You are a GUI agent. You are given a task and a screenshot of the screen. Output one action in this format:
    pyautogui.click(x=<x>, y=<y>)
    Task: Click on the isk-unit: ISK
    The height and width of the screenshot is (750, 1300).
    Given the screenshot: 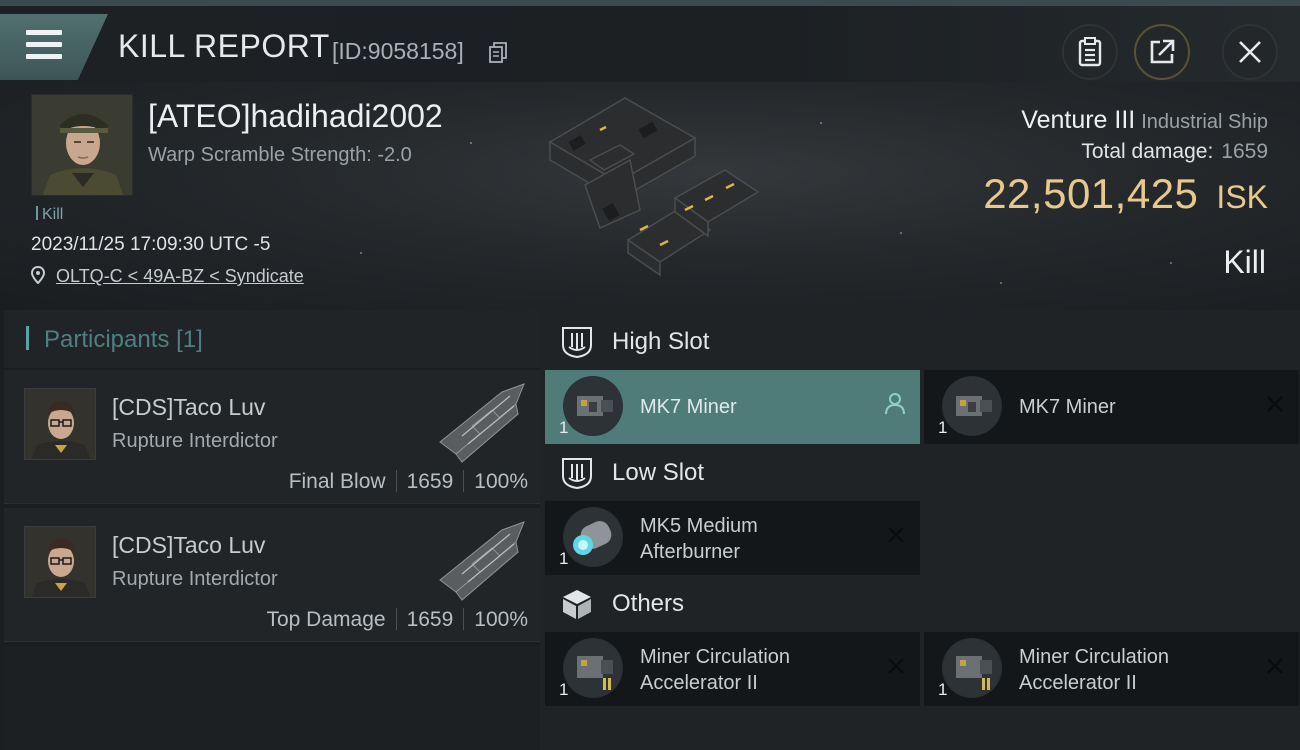 What is the action you would take?
    pyautogui.click(x=1242, y=197)
    